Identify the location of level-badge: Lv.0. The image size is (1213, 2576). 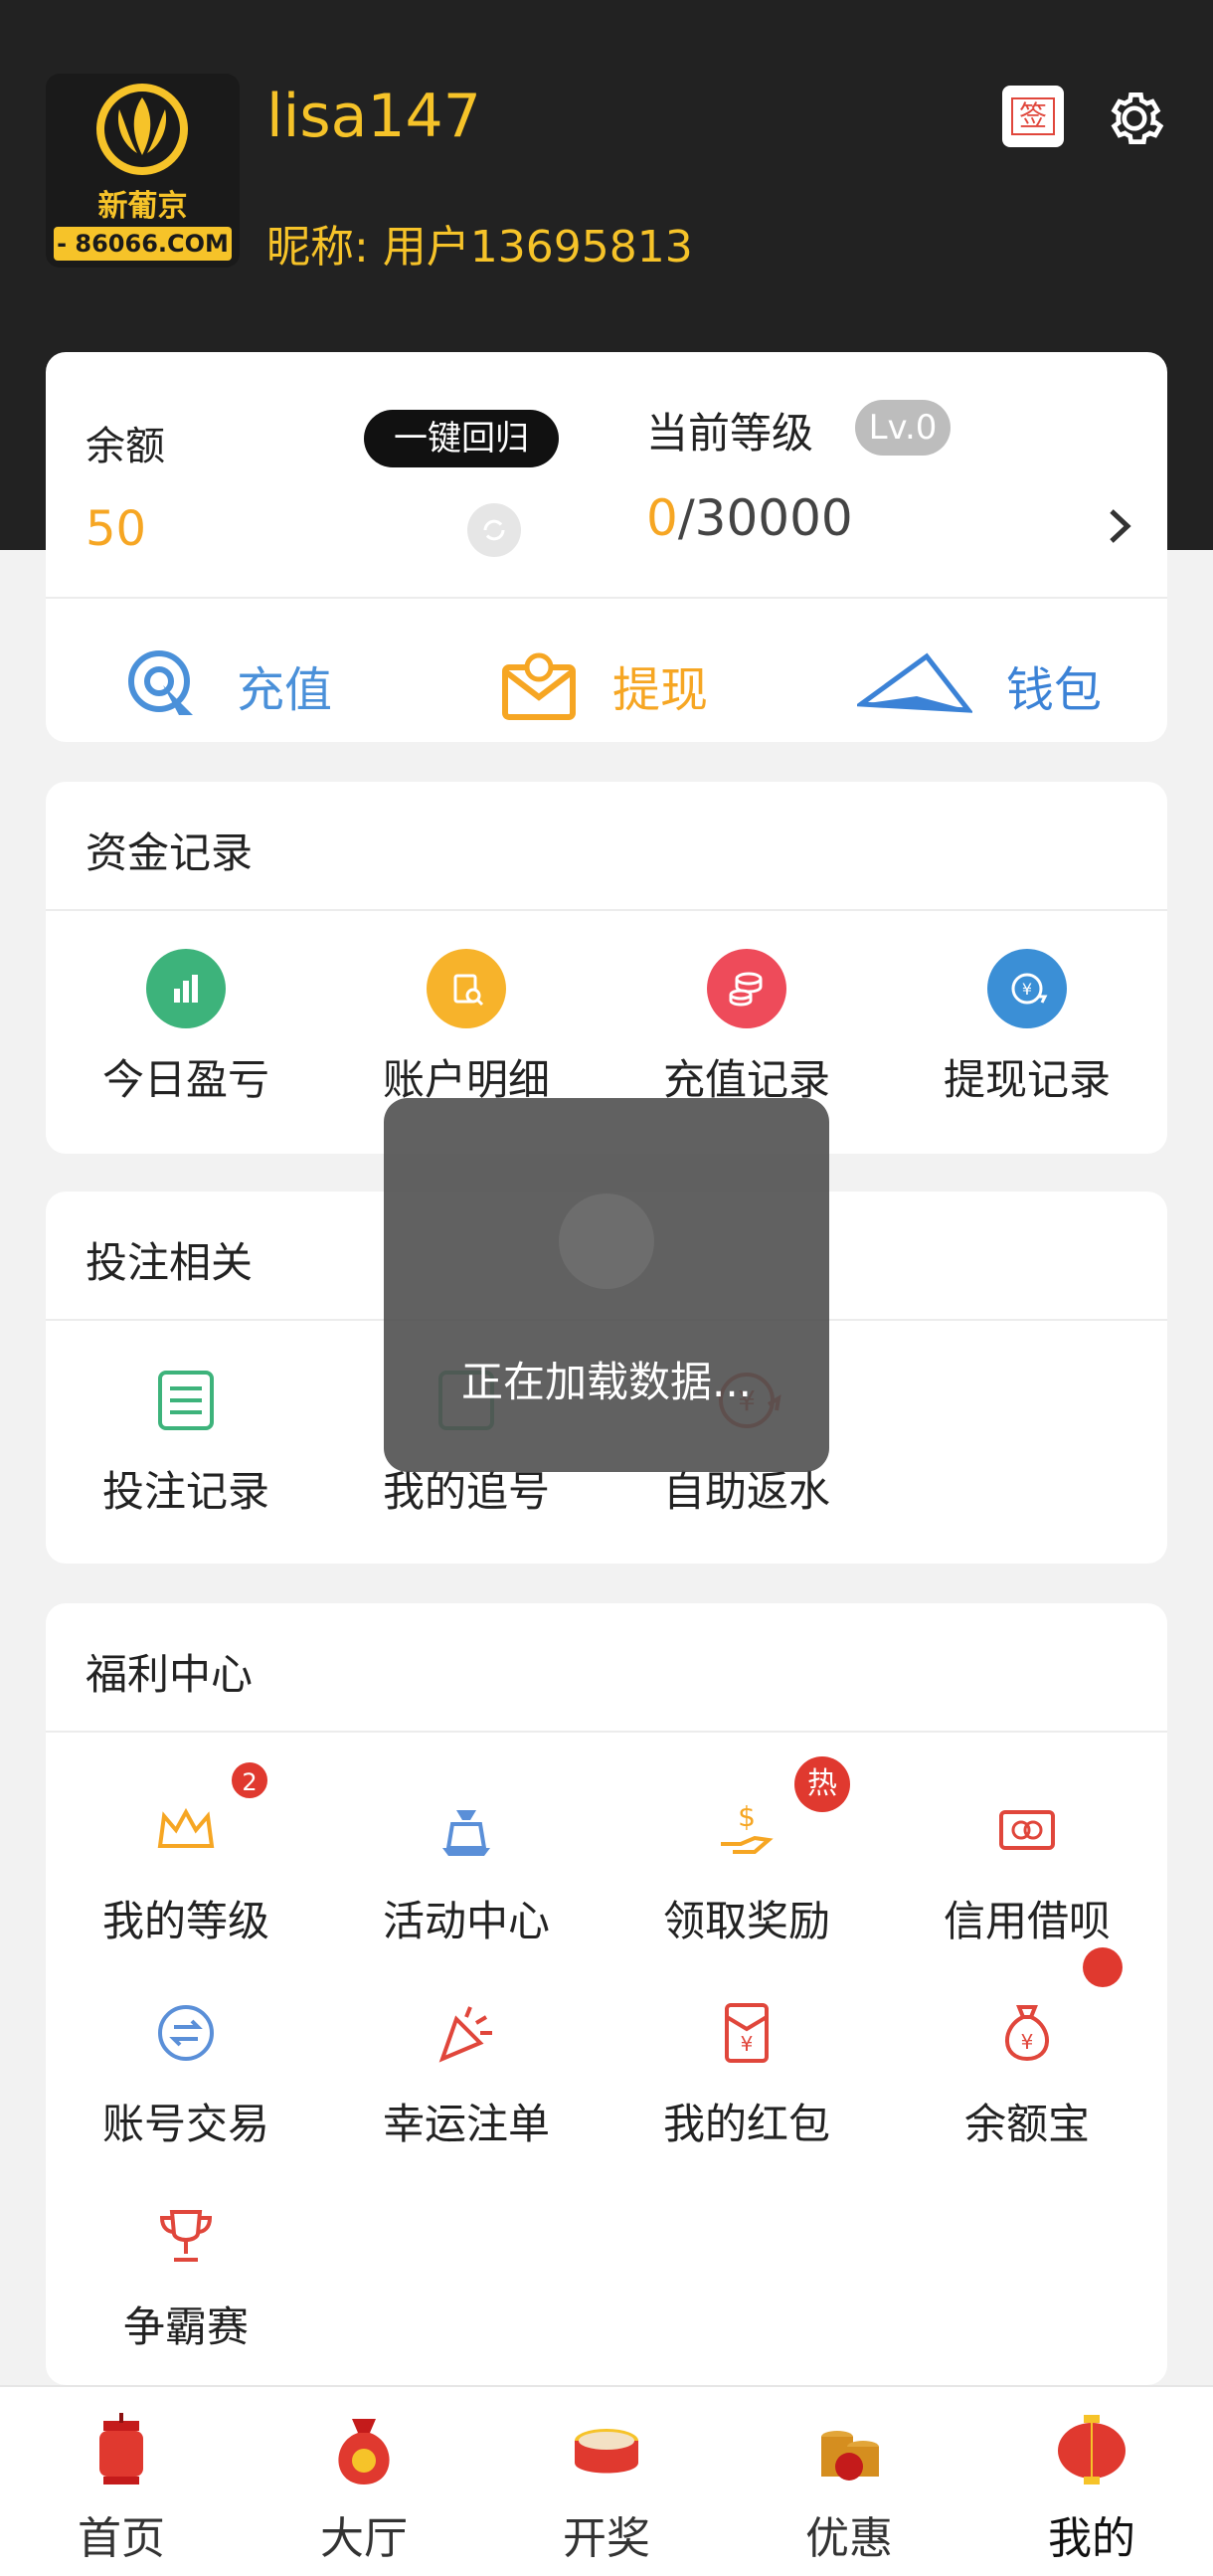
(903, 428).